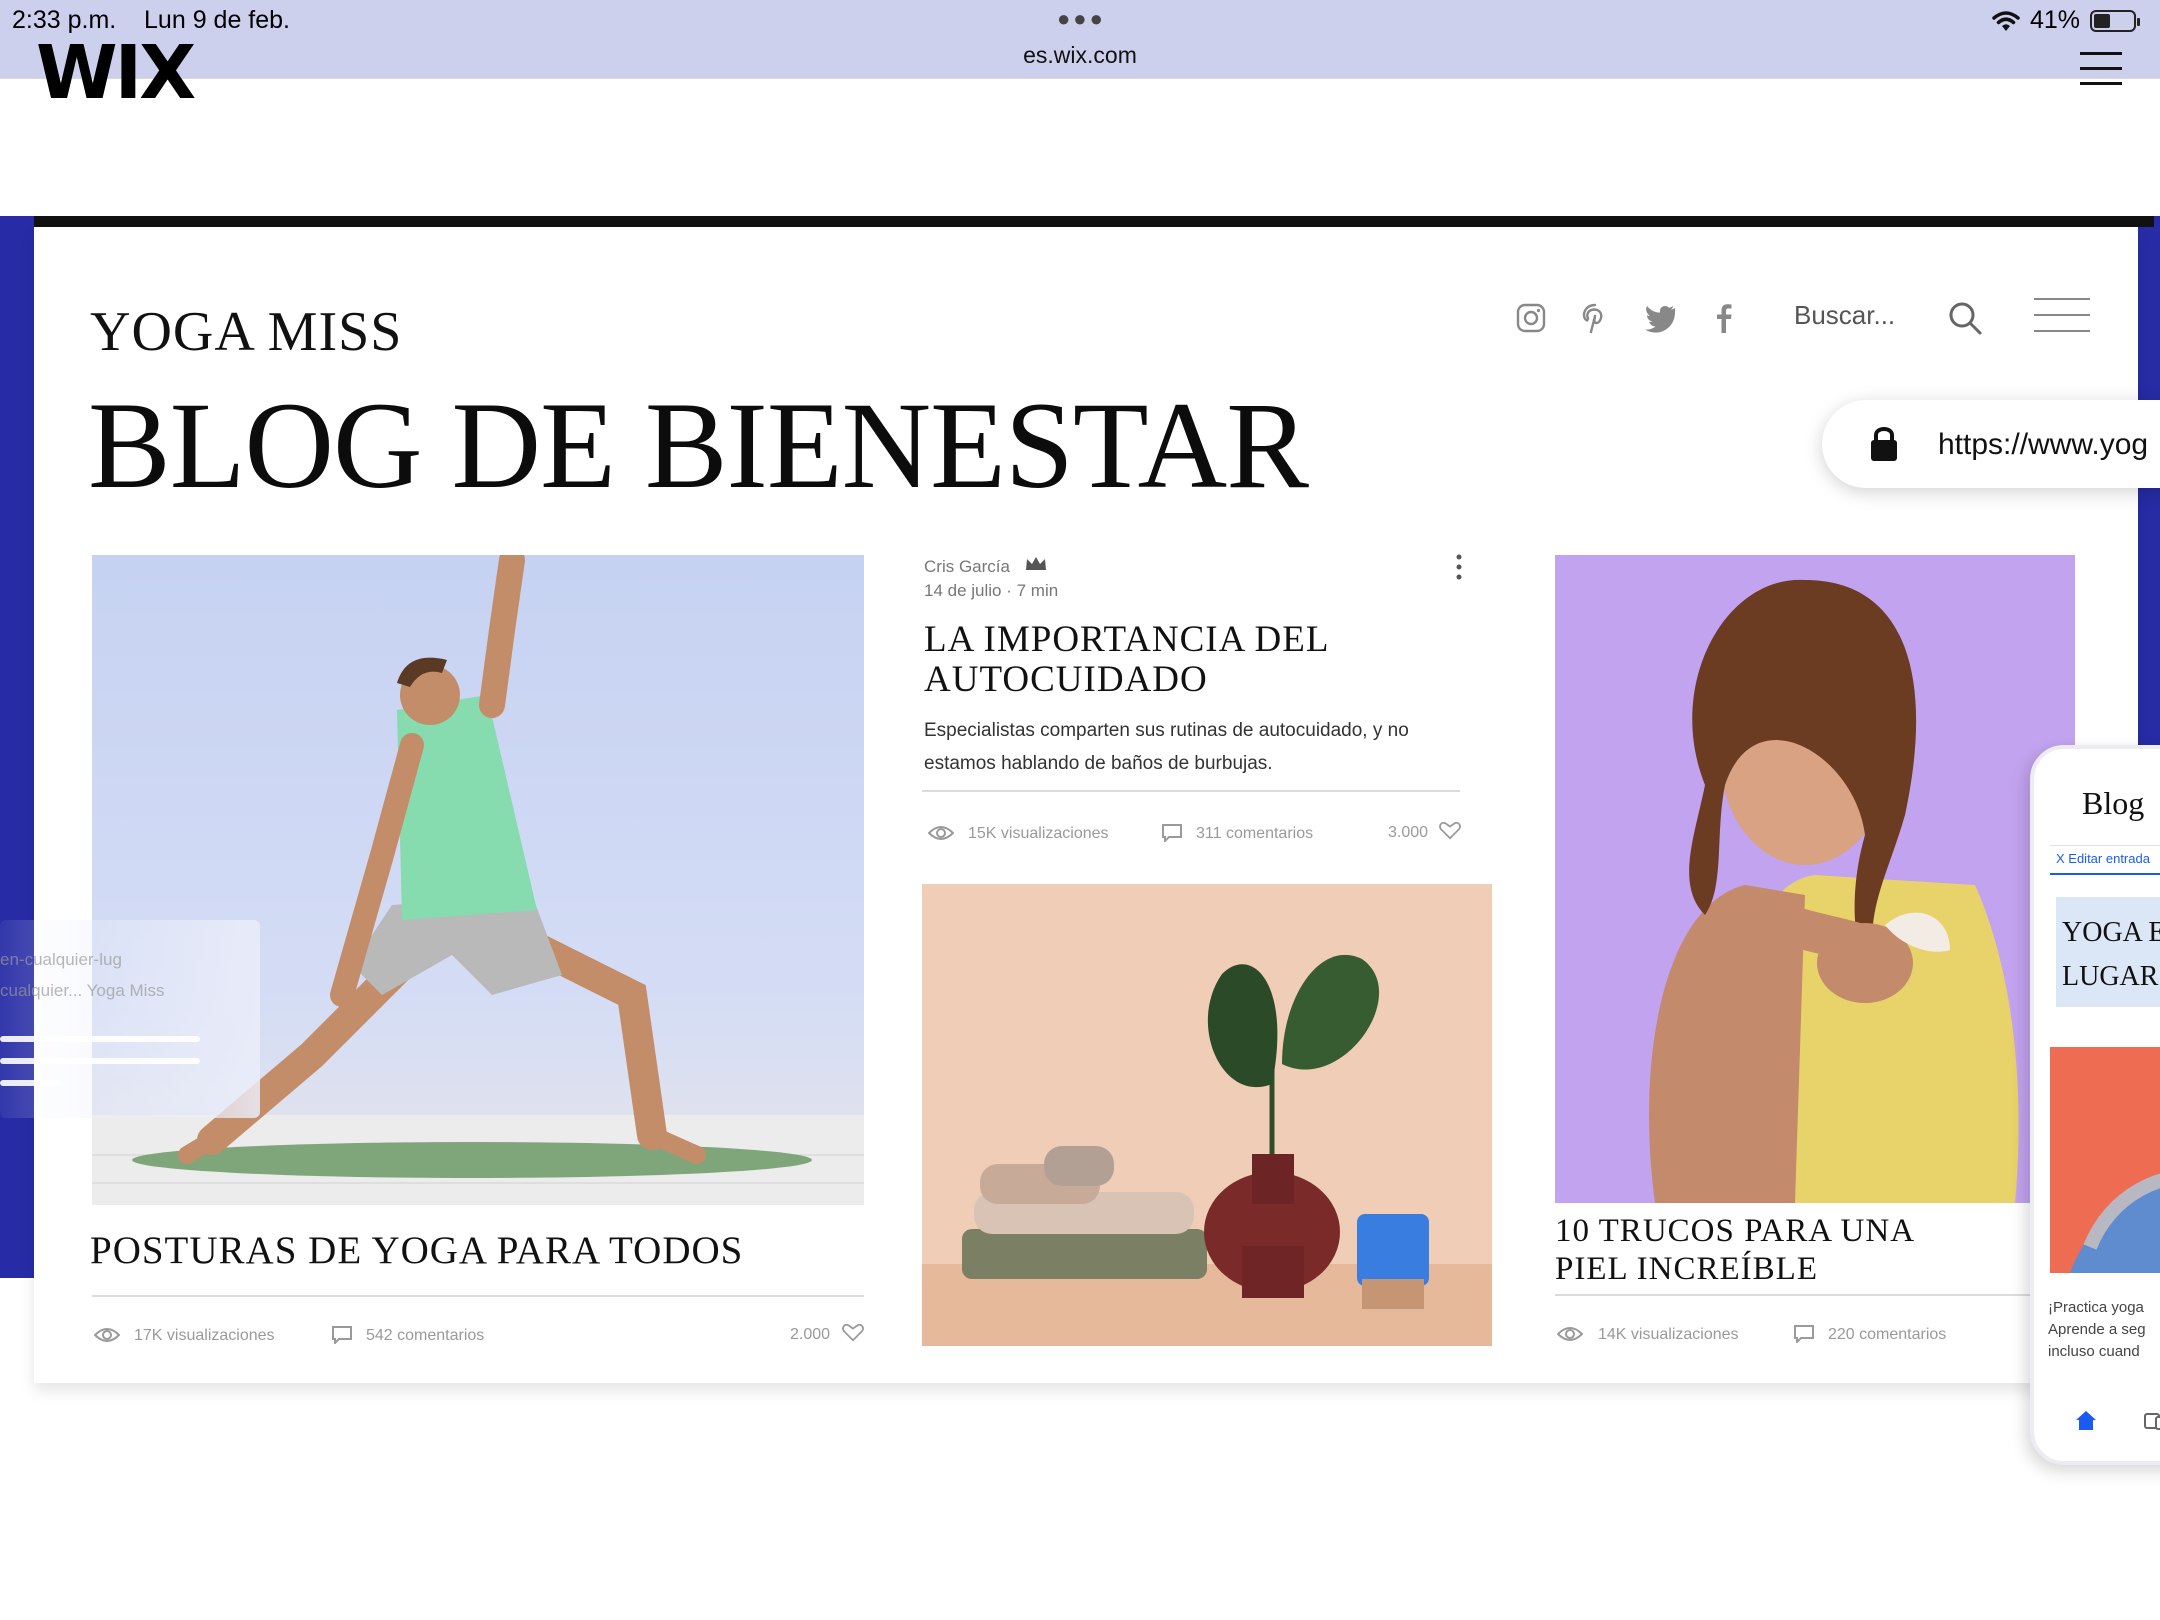 Image resolution: width=2160 pixels, height=1620 pixels. What do you see at coordinates (2105, 1160) in the screenshot?
I see `phone-post-image` at bounding box center [2105, 1160].